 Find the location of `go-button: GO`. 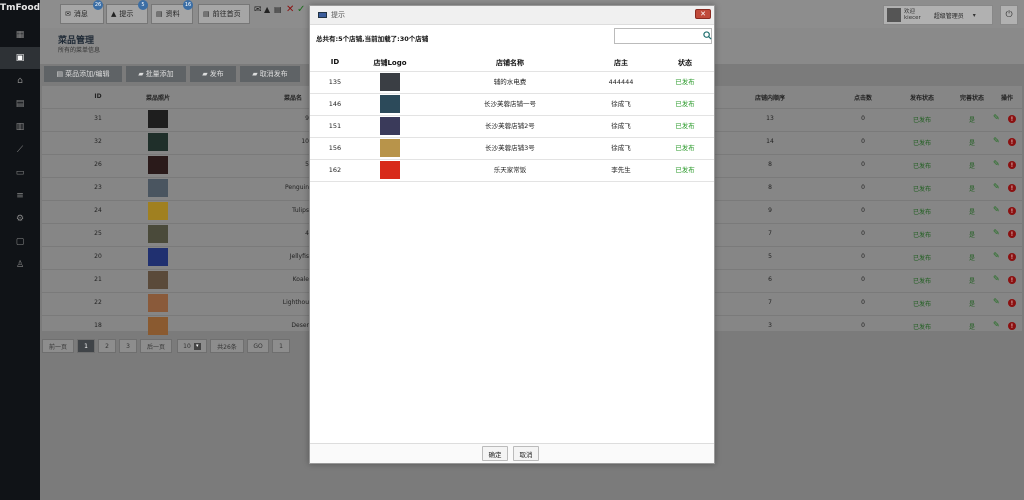

go-button: GO is located at coordinates (258, 346).